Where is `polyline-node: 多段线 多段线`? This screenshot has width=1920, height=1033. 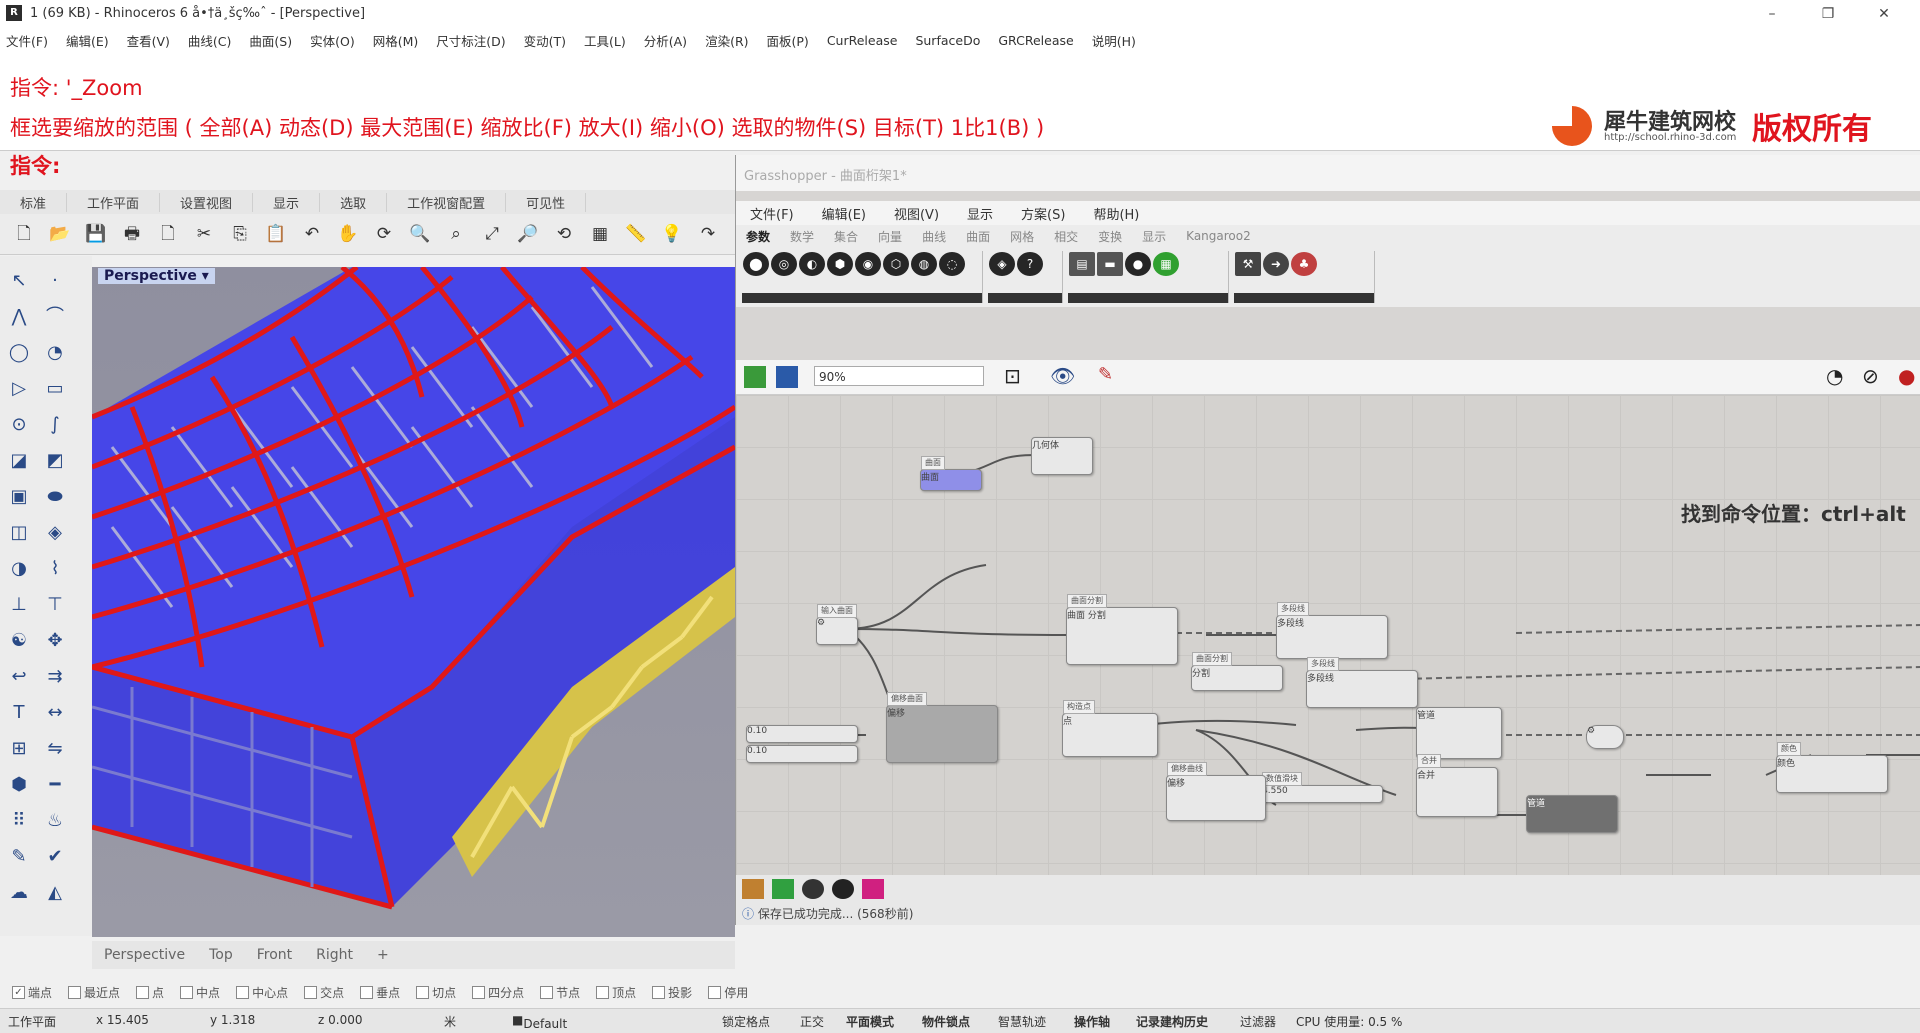
polyline-node: 多段线 多段线 is located at coordinates (1332, 630).